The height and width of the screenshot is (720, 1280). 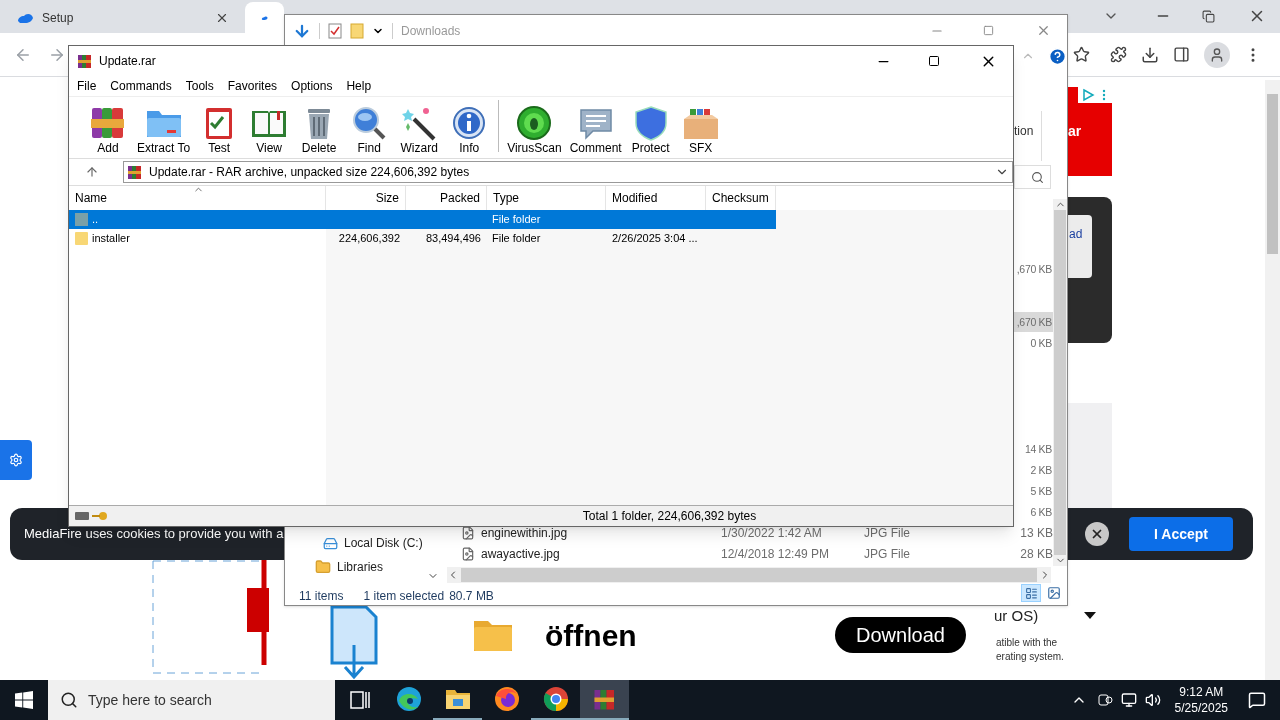 What do you see at coordinates (81, 219) in the screenshot?
I see `folder-up-icon` at bounding box center [81, 219].